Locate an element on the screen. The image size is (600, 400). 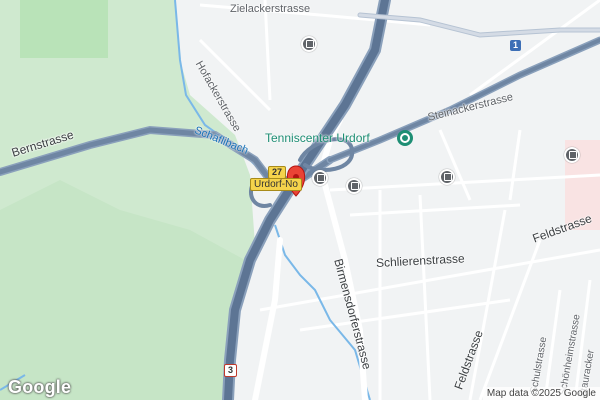
place-label-urdorf-nord: Urdorf-No is located at coordinates (276, 184).